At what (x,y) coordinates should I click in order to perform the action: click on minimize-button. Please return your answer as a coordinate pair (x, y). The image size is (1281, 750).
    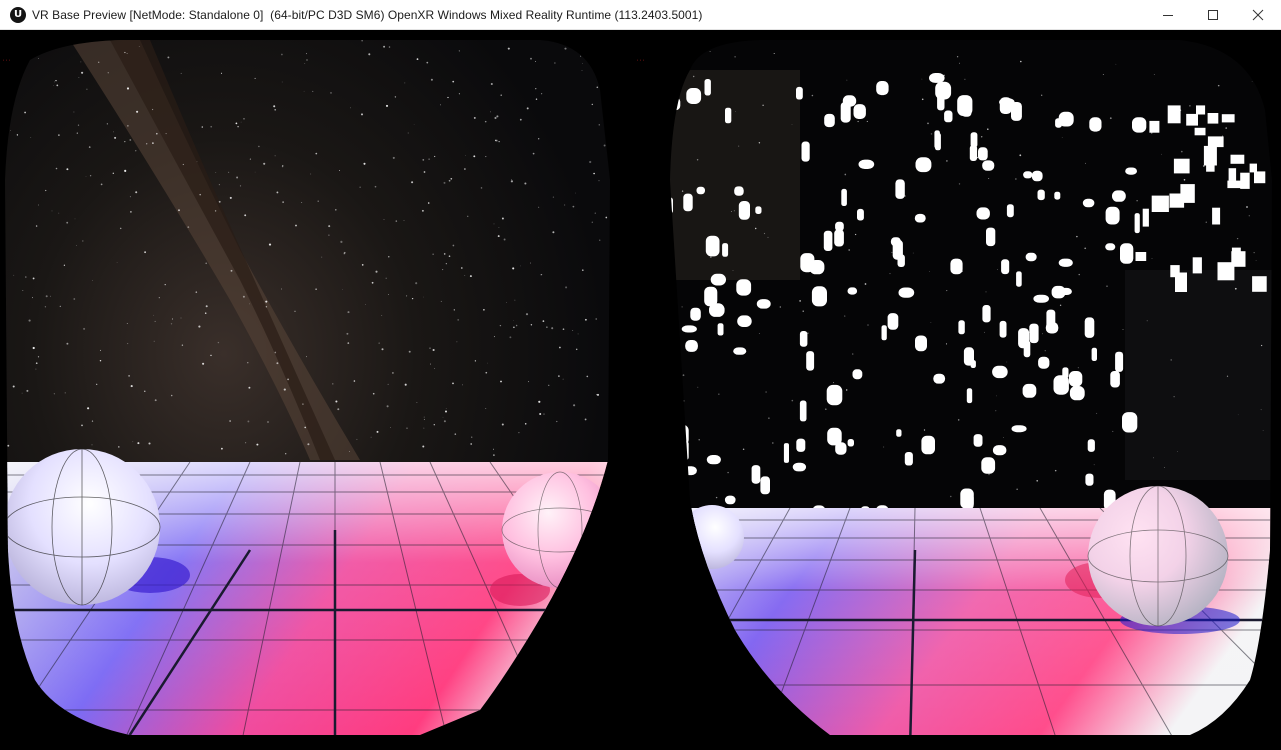
    Looking at the image, I should click on (1168, 15).